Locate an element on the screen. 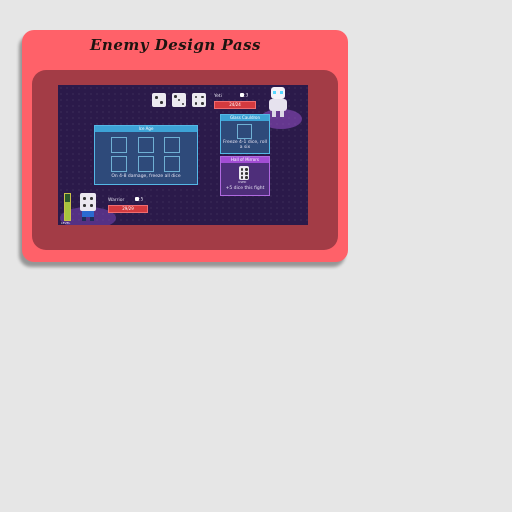 Image resolution: width=512 pixels, height=512 pixels. yeti-sprite is located at coordinates (278, 102).